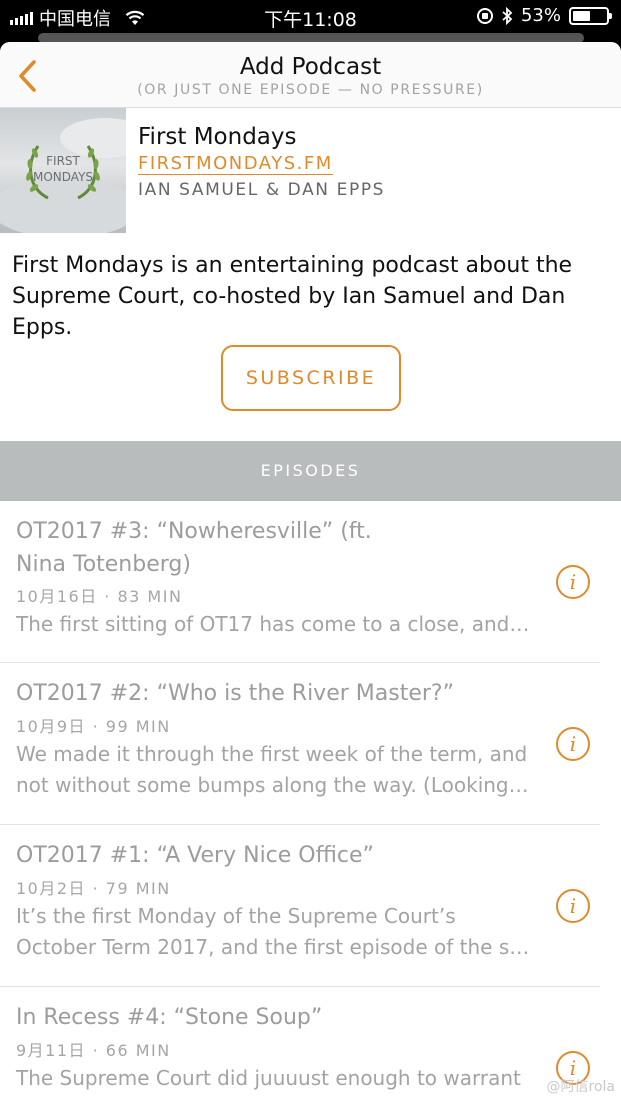 The height and width of the screenshot is (1104, 621). What do you see at coordinates (93, 726) in the screenshot?
I see `episode-meta: 10月9日 · 99 MIN` at bounding box center [93, 726].